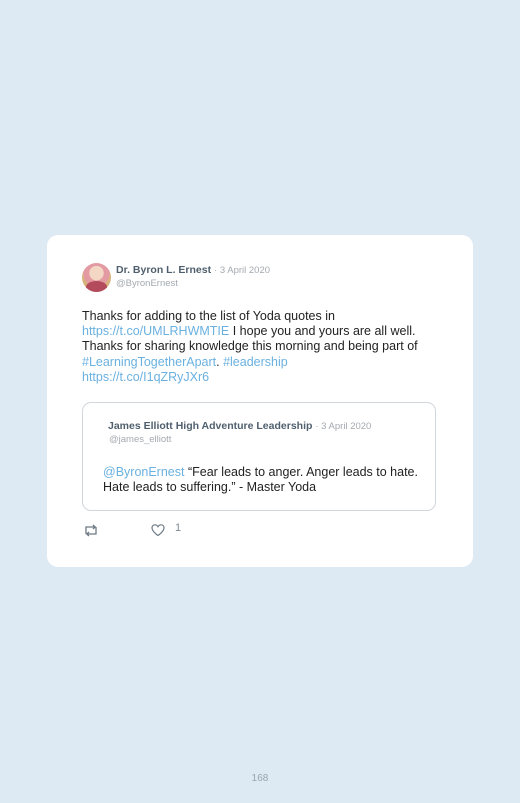 The image size is (520, 803). What do you see at coordinates (149, 362) in the screenshot?
I see `hashtag-learning-together-apart: #LearningTogetherApart` at bounding box center [149, 362].